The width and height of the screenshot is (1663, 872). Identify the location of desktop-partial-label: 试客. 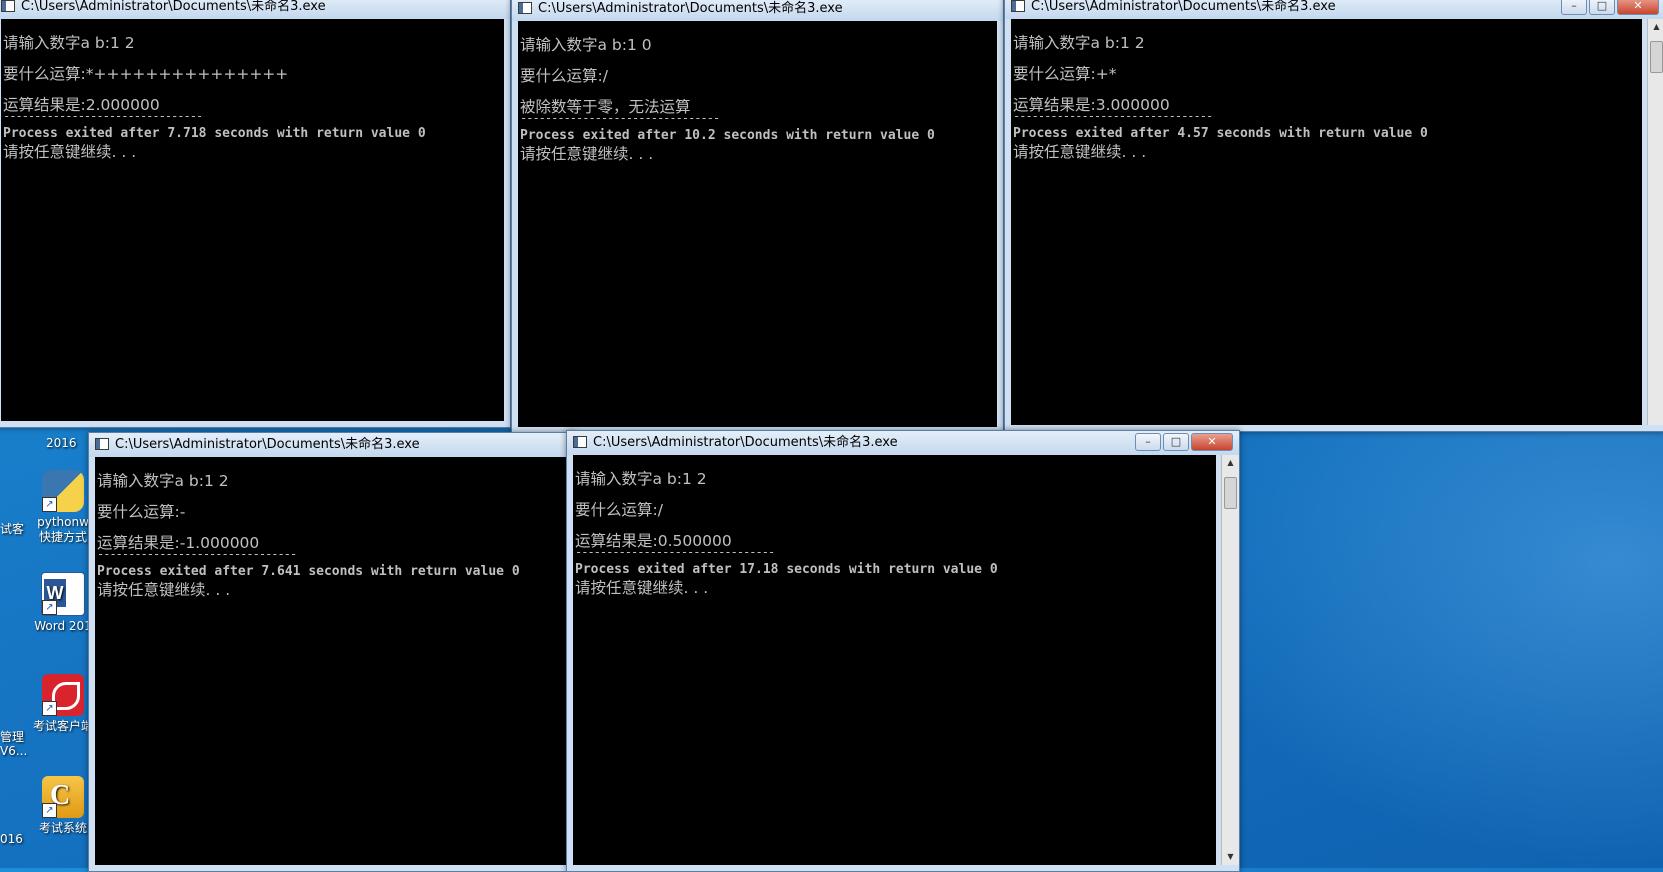
(12, 529).